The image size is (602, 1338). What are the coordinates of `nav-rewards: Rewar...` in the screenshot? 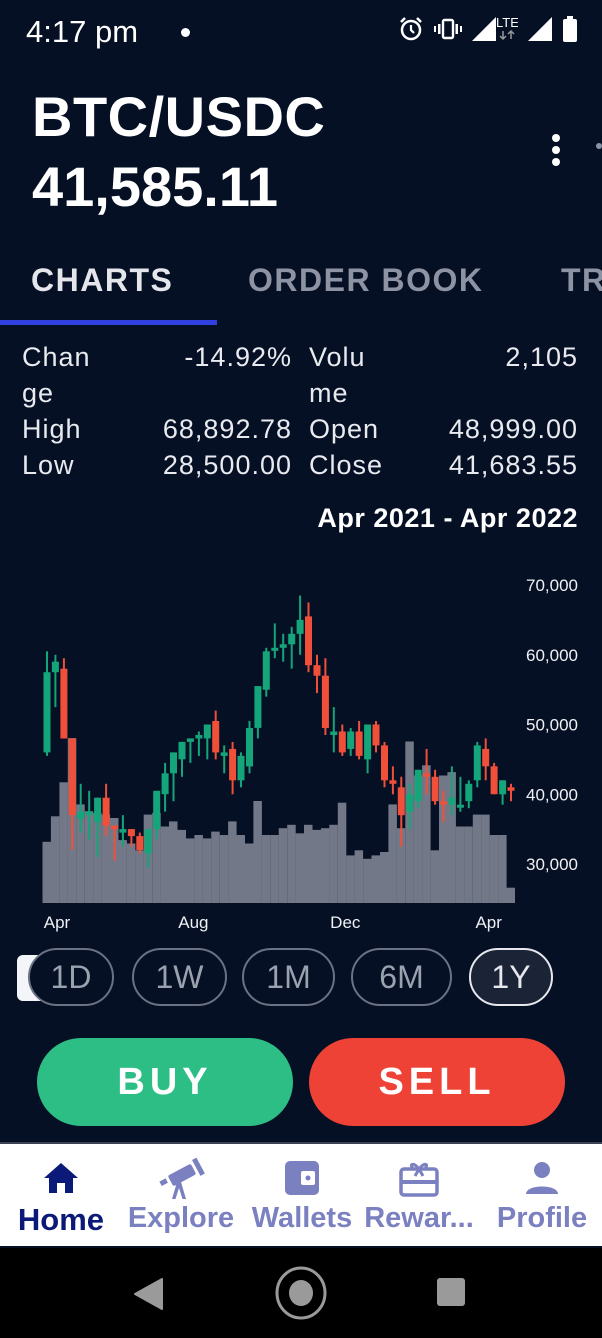 It's located at (419, 1196).